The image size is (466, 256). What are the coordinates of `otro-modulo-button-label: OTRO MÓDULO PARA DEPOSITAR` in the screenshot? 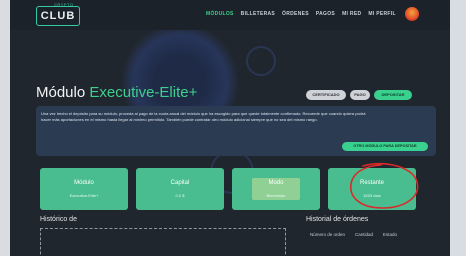 It's located at (385, 146).